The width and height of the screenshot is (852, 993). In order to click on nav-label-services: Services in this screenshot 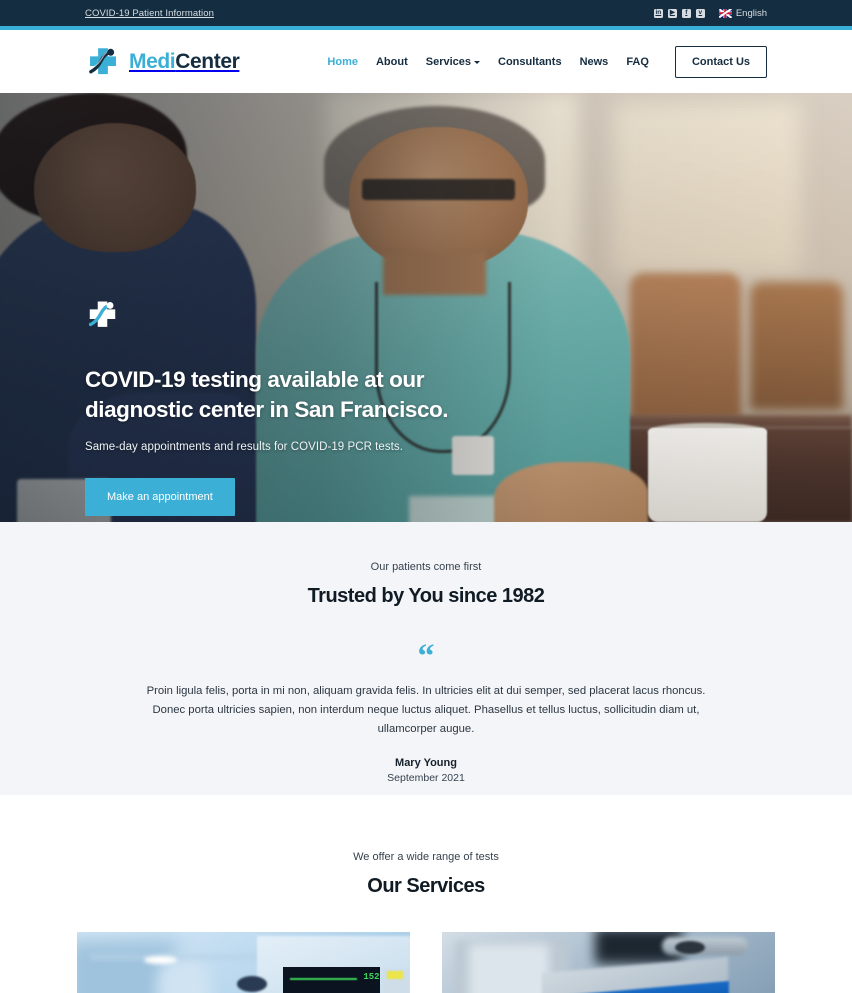, I will do `click(448, 61)`.